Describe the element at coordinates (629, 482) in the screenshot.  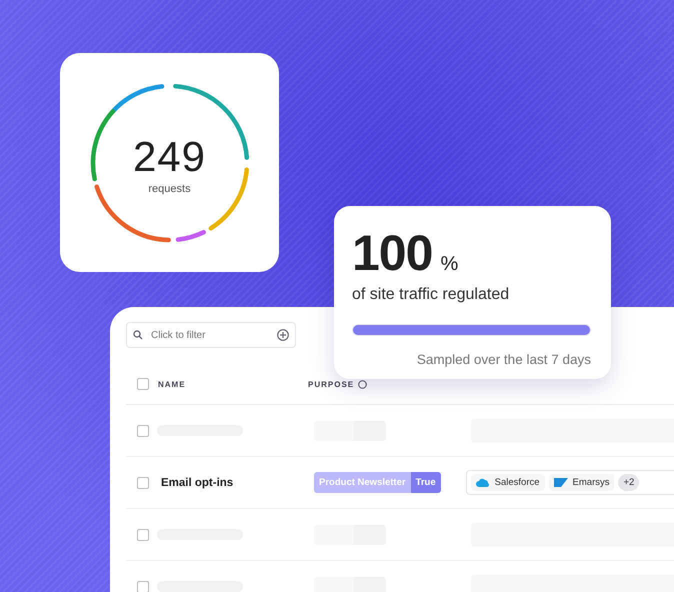
I see `more-count: +2` at that location.